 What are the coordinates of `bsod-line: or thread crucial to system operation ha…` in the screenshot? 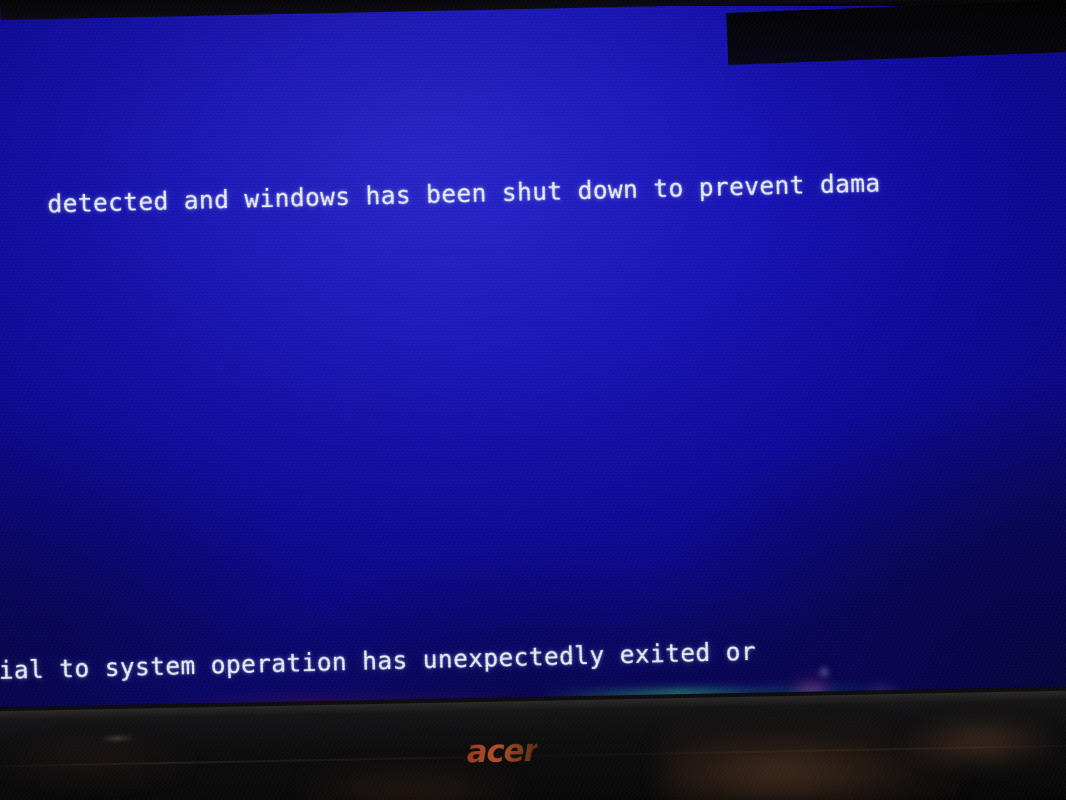 It's located at (378, 661).